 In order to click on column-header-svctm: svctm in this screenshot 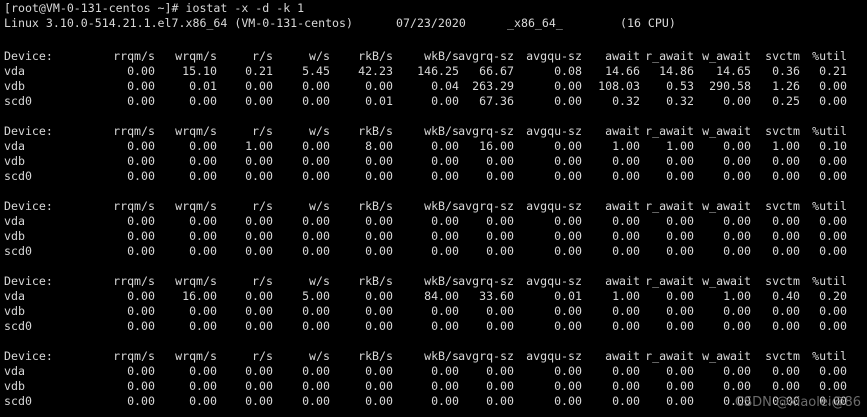, I will do `click(782, 281)`.